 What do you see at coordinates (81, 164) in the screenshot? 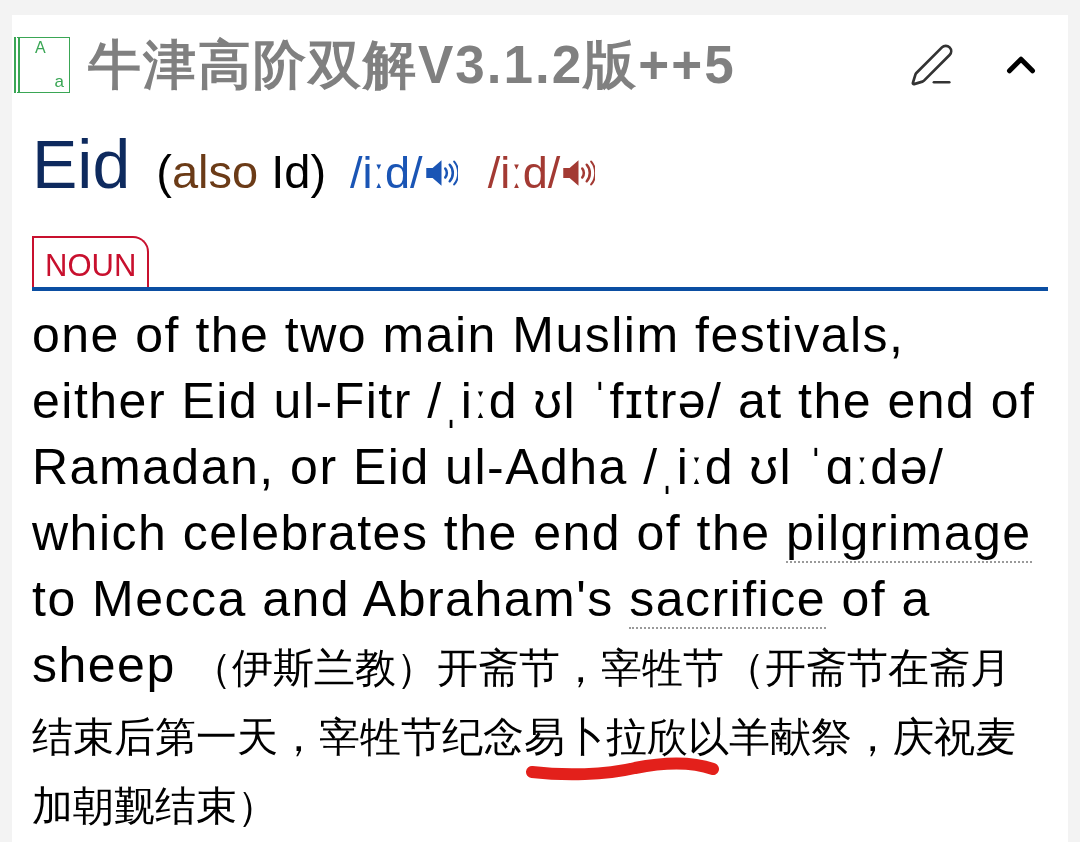
I see `headword: Eid` at bounding box center [81, 164].